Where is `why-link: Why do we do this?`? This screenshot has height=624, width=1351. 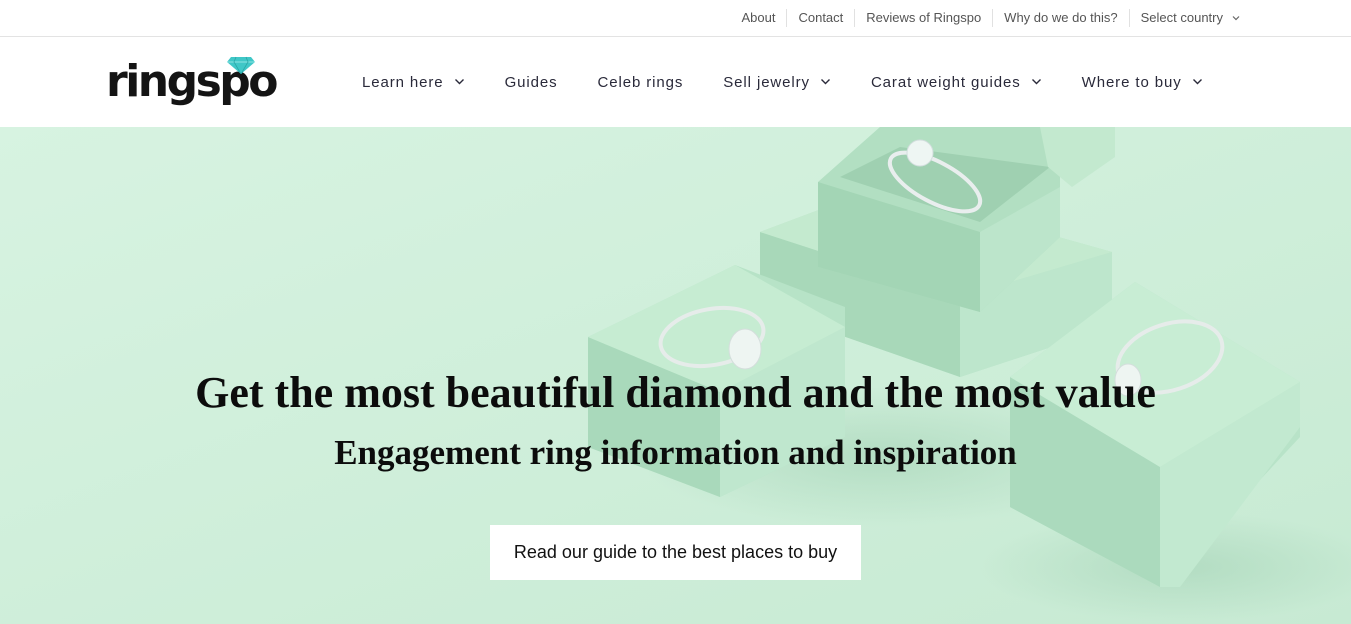
why-link: Why do we do this? is located at coordinates (1060, 18).